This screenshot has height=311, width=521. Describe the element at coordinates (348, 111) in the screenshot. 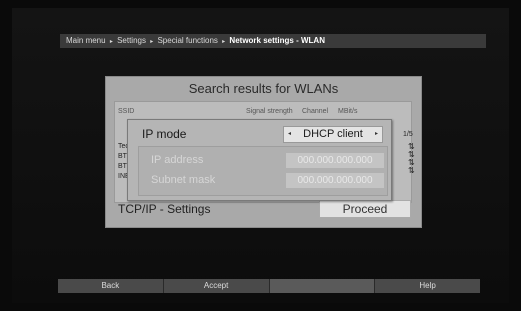

I see `column-header-mbit: MBit/s` at that location.